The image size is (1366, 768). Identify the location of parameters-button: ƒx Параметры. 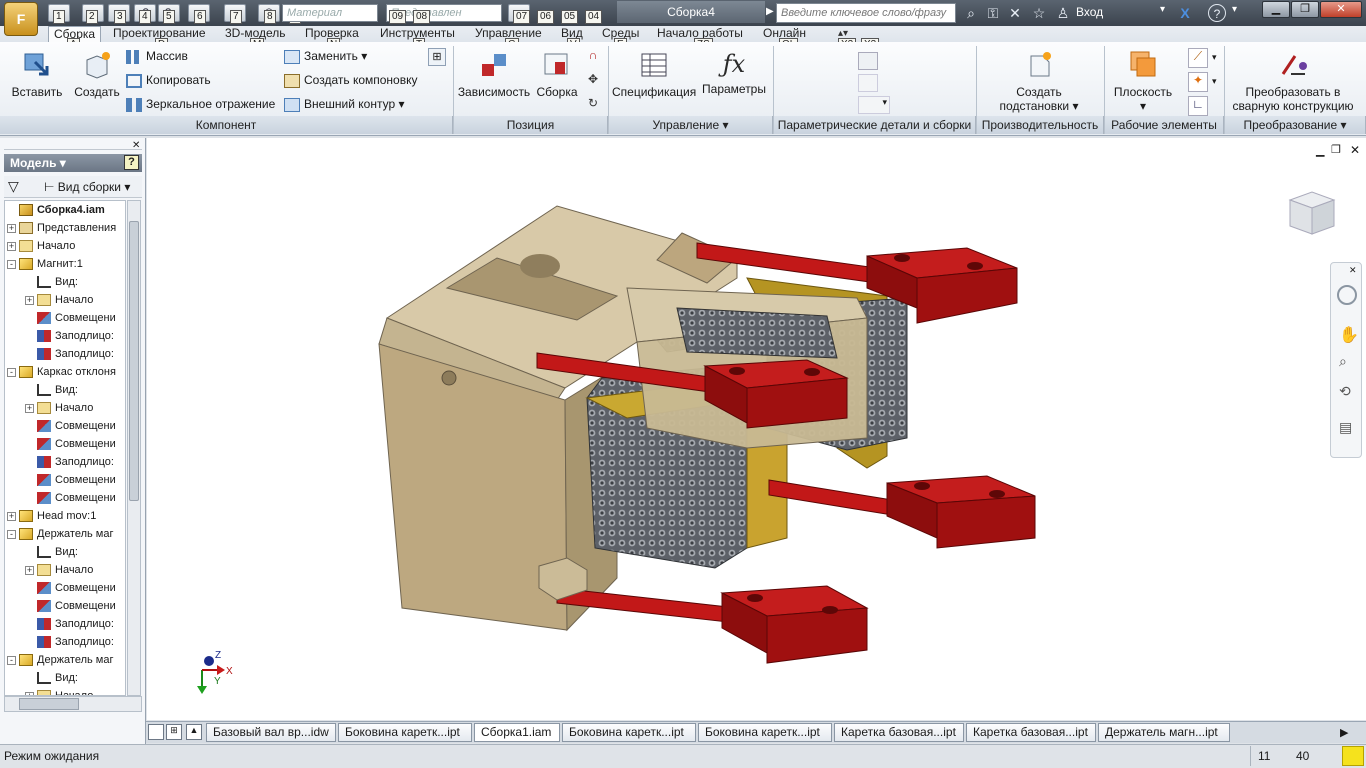
(734, 72).